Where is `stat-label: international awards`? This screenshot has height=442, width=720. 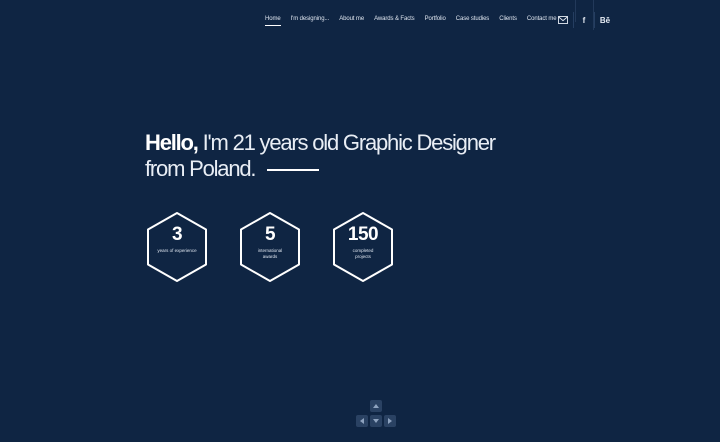
stat-label: international awards is located at coordinates (270, 253).